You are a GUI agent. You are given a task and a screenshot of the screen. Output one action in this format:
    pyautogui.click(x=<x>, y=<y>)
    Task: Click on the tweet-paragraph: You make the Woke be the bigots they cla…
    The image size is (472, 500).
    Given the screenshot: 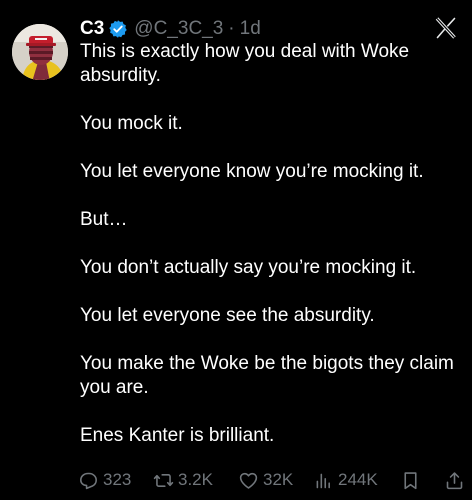 What is the action you would take?
    pyautogui.click(x=267, y=375)
    